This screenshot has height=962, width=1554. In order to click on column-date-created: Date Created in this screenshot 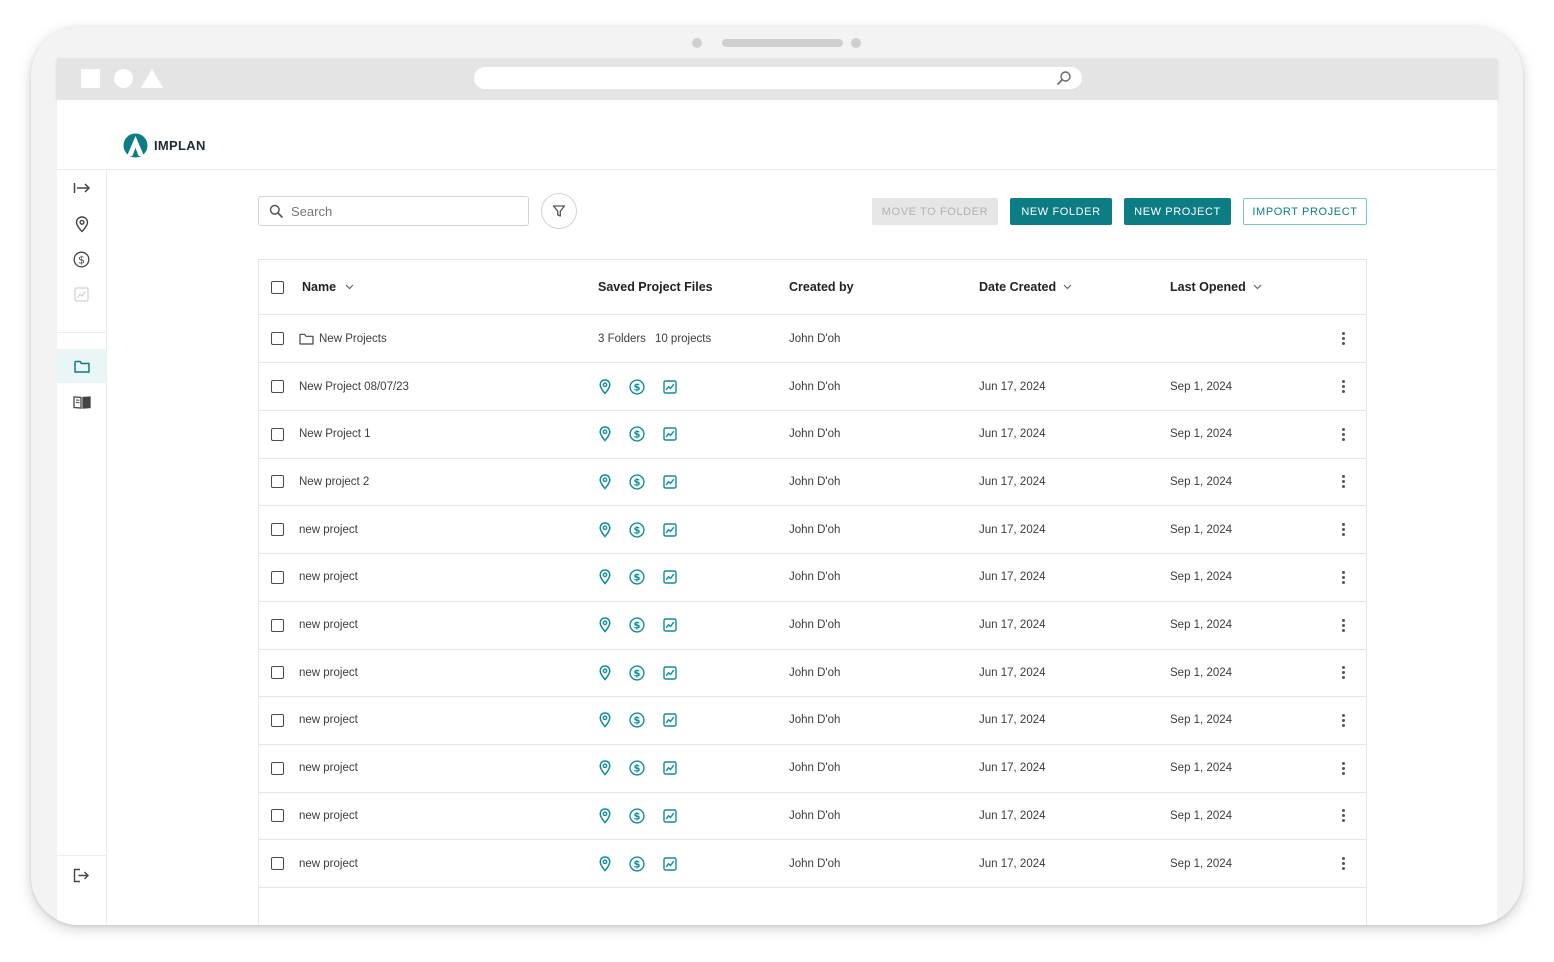, I will do `click(1025, 287)`.